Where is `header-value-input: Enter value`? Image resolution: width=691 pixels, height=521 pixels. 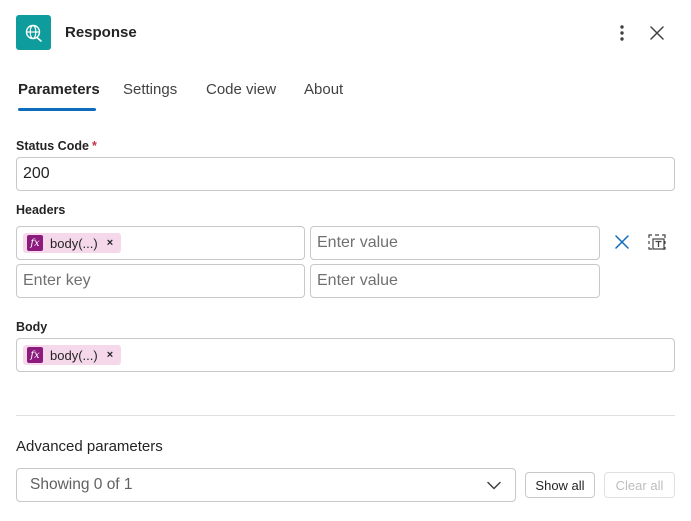
header-value-input: Enter value is located at coordinates (455, 243).